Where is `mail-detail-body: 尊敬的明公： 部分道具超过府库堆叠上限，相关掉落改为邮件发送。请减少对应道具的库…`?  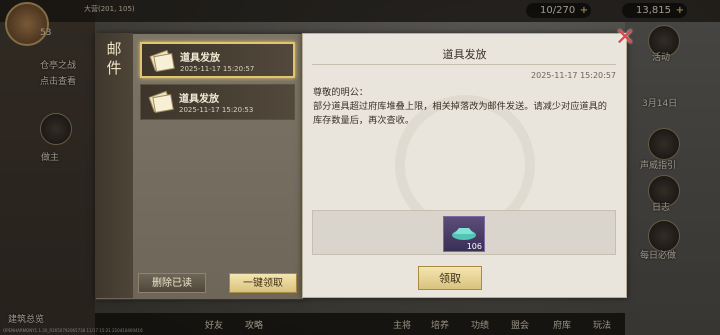
mail-detail-body: 尊敬的明公： 部分道具超过府库堆叠上限，相关掉落改为邮件发送。请减少对应道具的库… is located at coordinates (460, 106).